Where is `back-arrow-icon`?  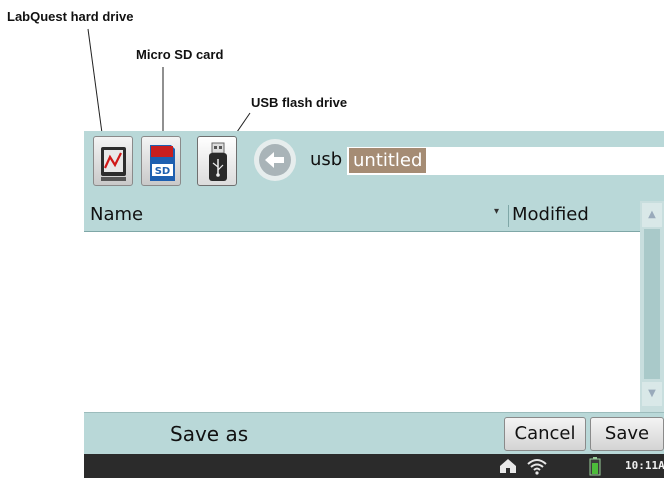
back-arrow-icon is located at coordinates (275, 160).